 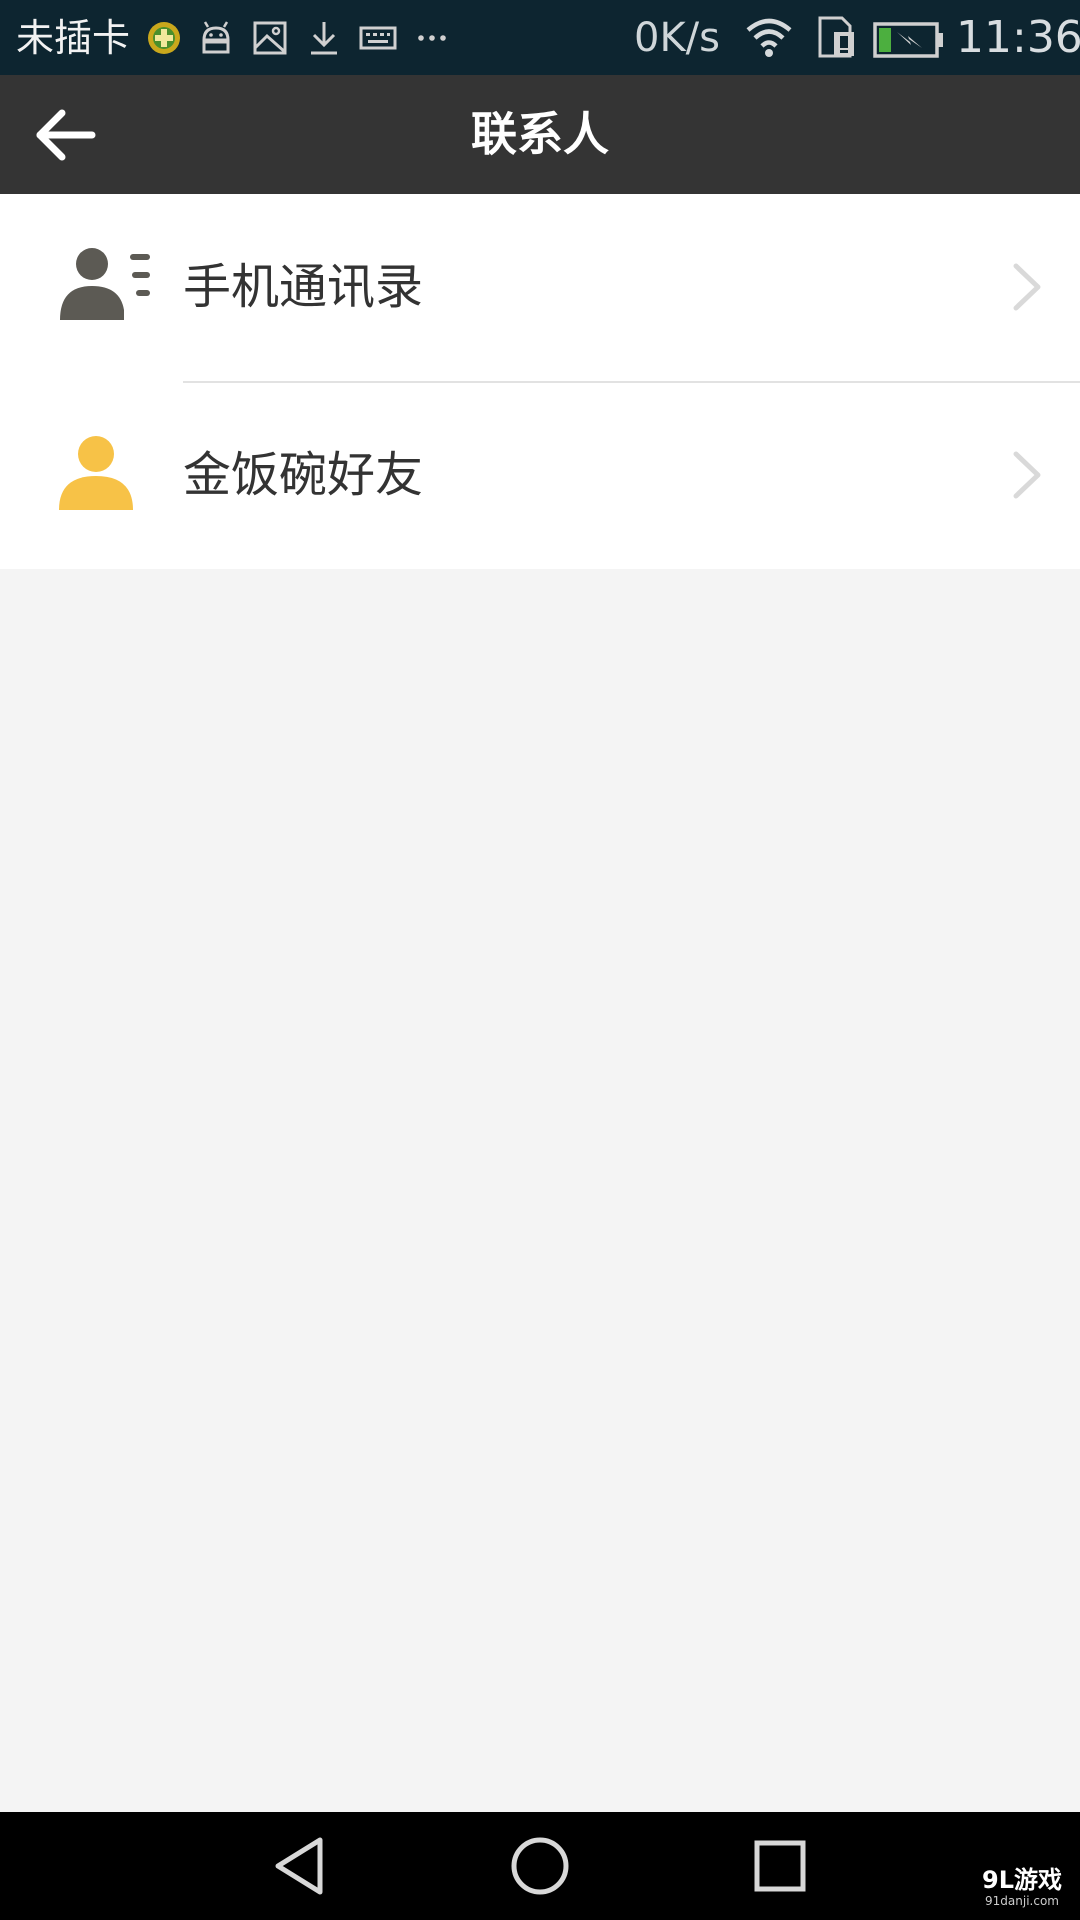 What do you see at coordinates (540, 287) in the screenshot?
I see `list-item-phone-contacts: 手机通讯录` at bounding box center [540, 287].